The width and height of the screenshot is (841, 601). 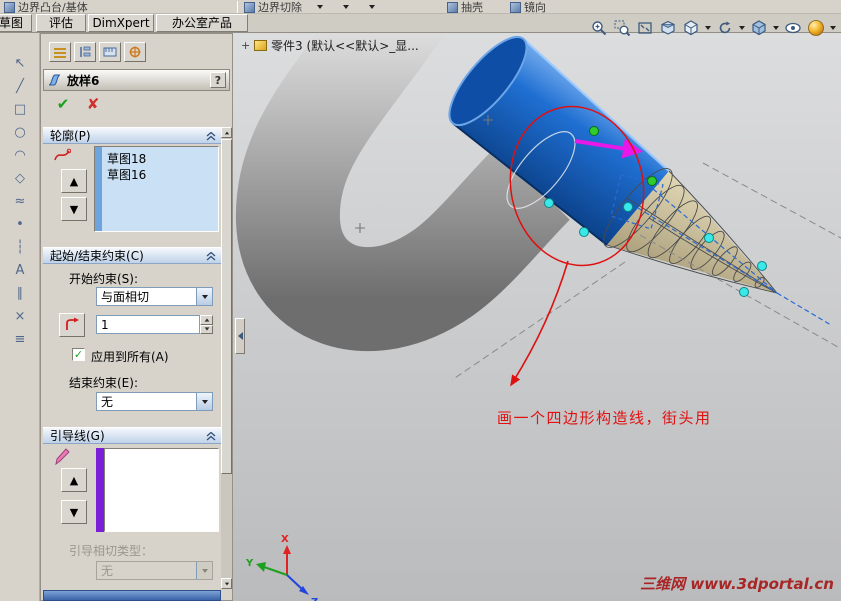 I want to click on scrollbar-thumb, so click(x=226, y=306).